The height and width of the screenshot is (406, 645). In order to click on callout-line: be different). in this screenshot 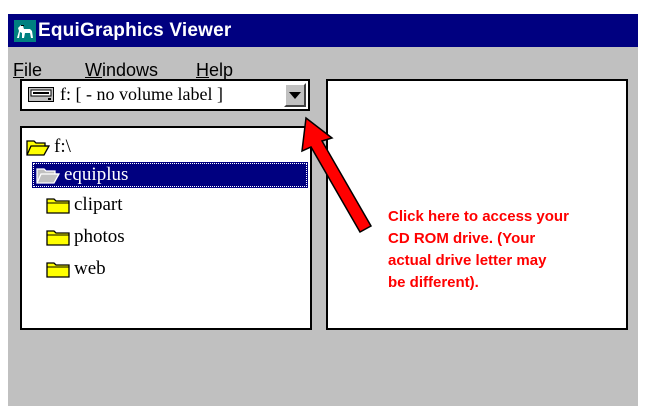, I will do `click(433, 282)`.